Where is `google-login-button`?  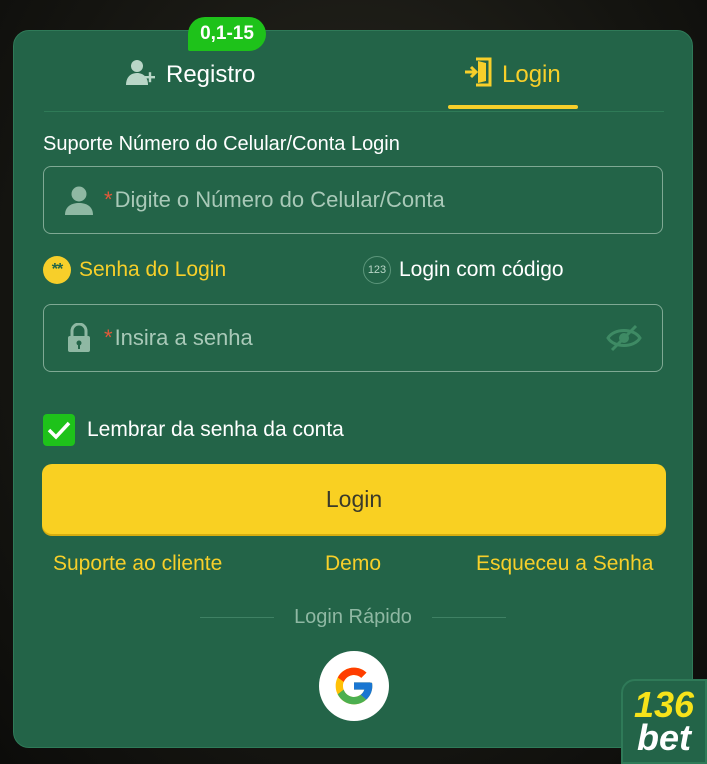 google-login-button is located at coordinates (354, 686).